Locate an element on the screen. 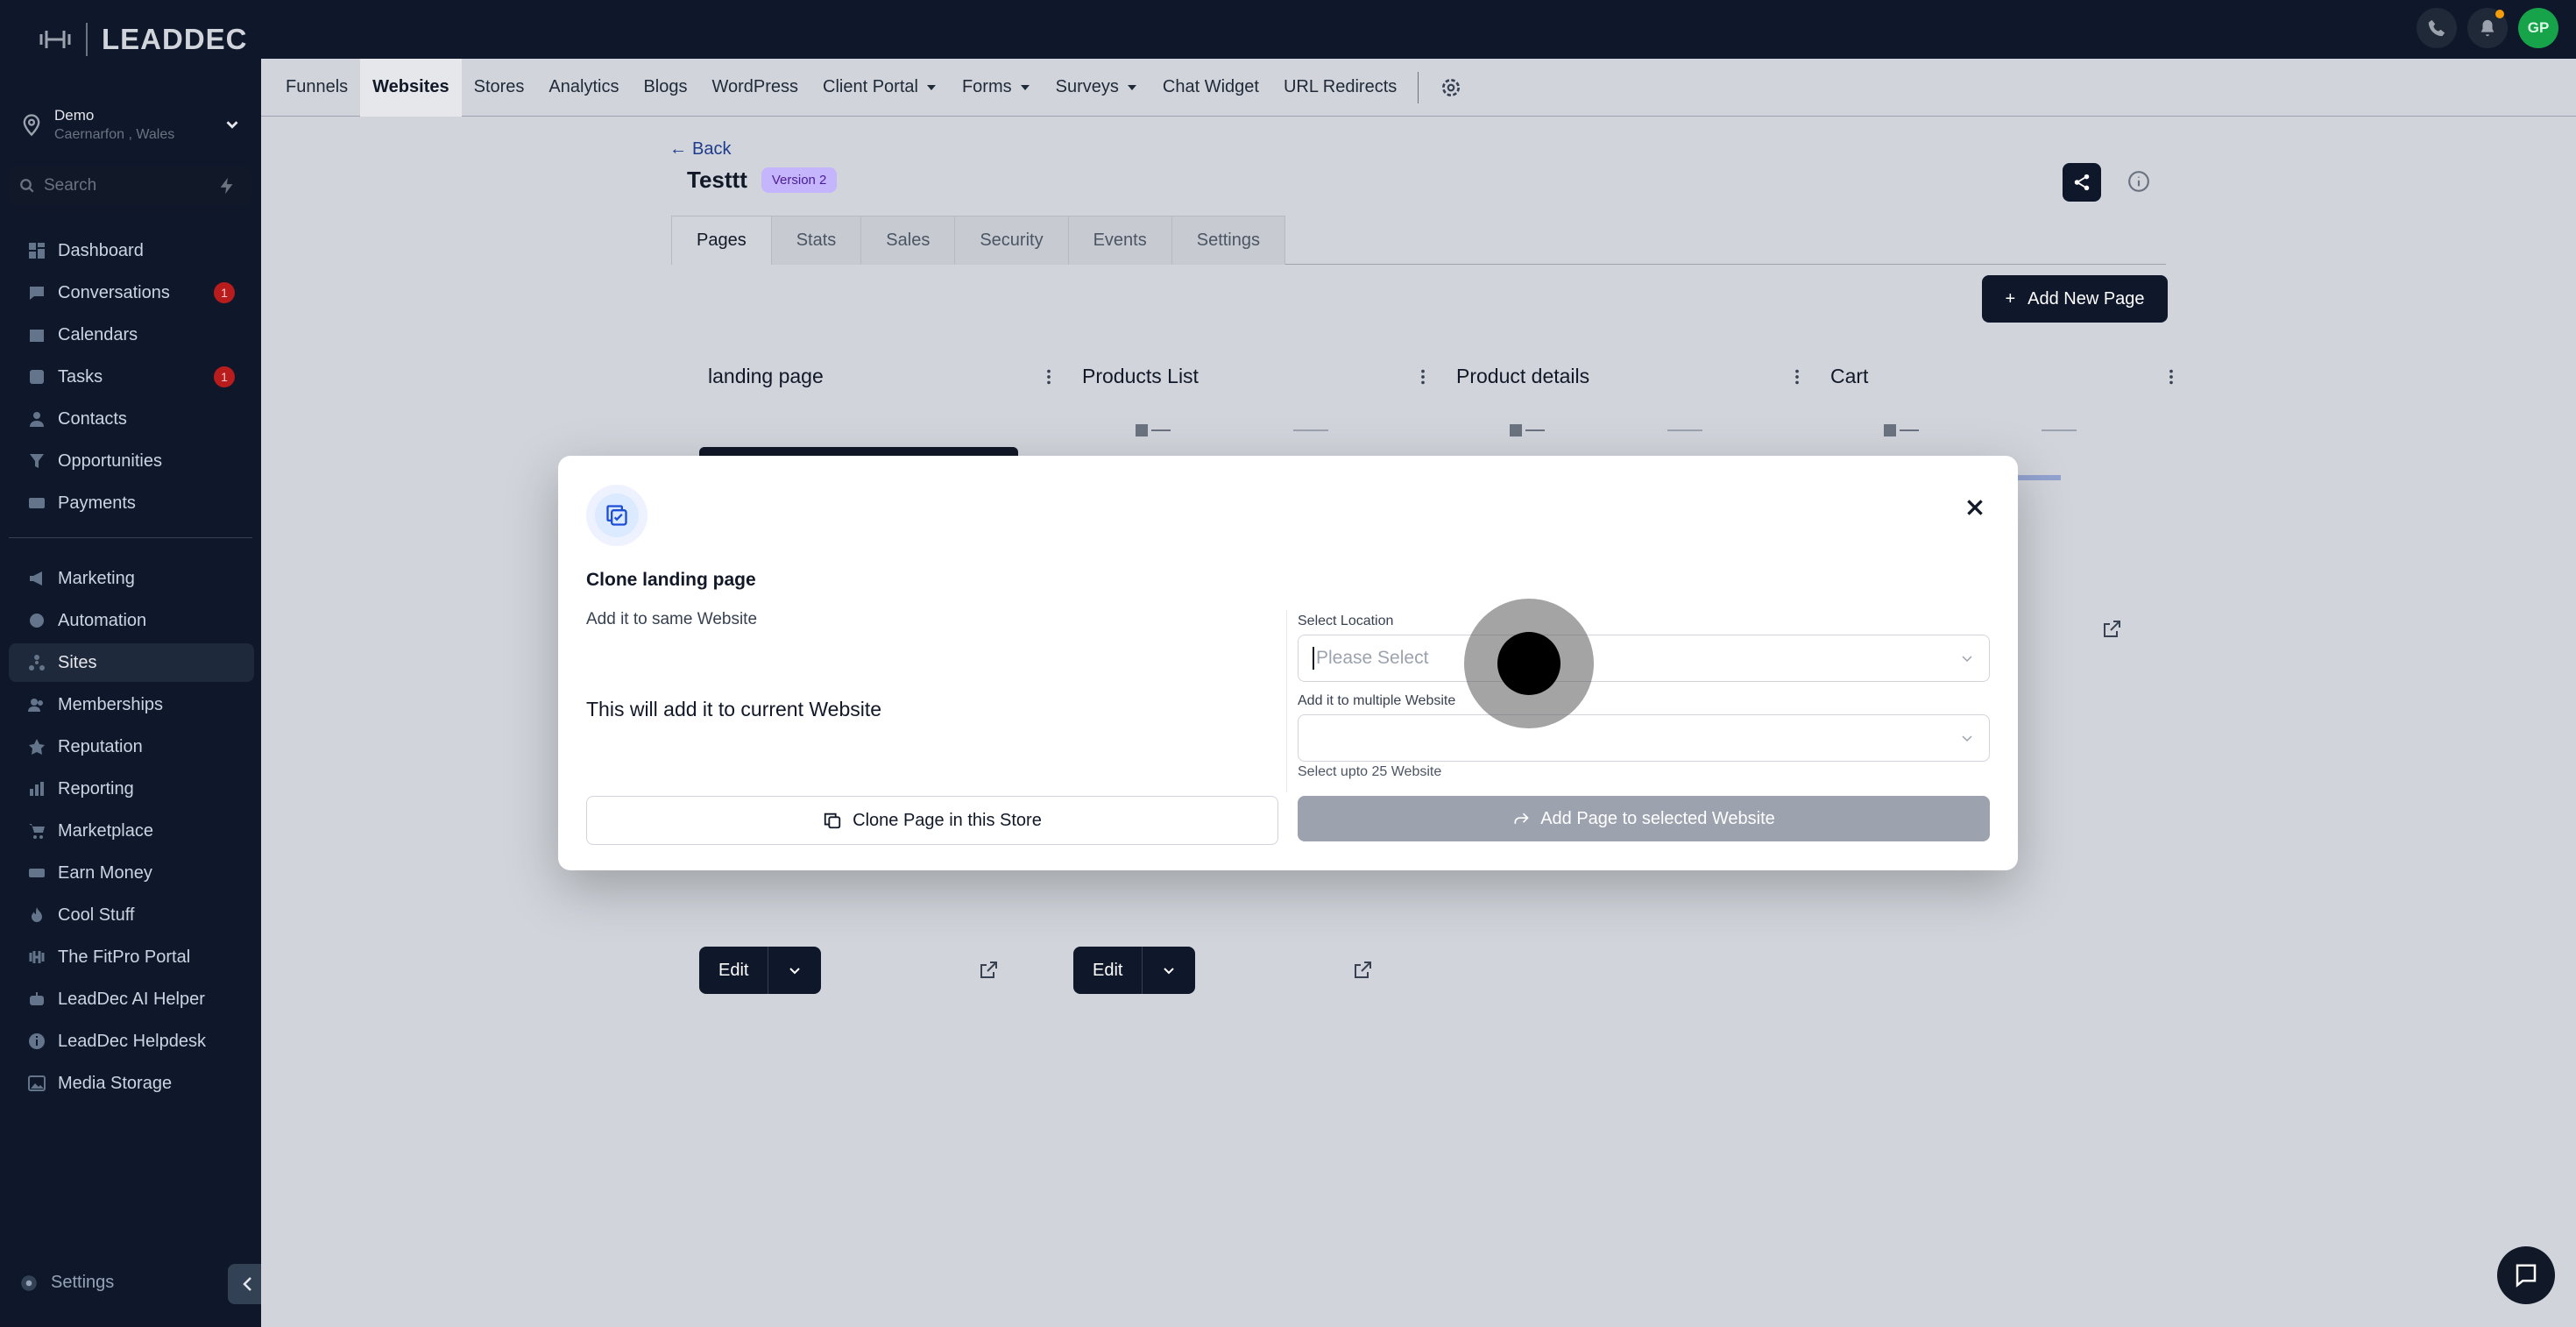 The image size is (2576, 1327). tab-stats: Stats is located at coordinates (816, 241).